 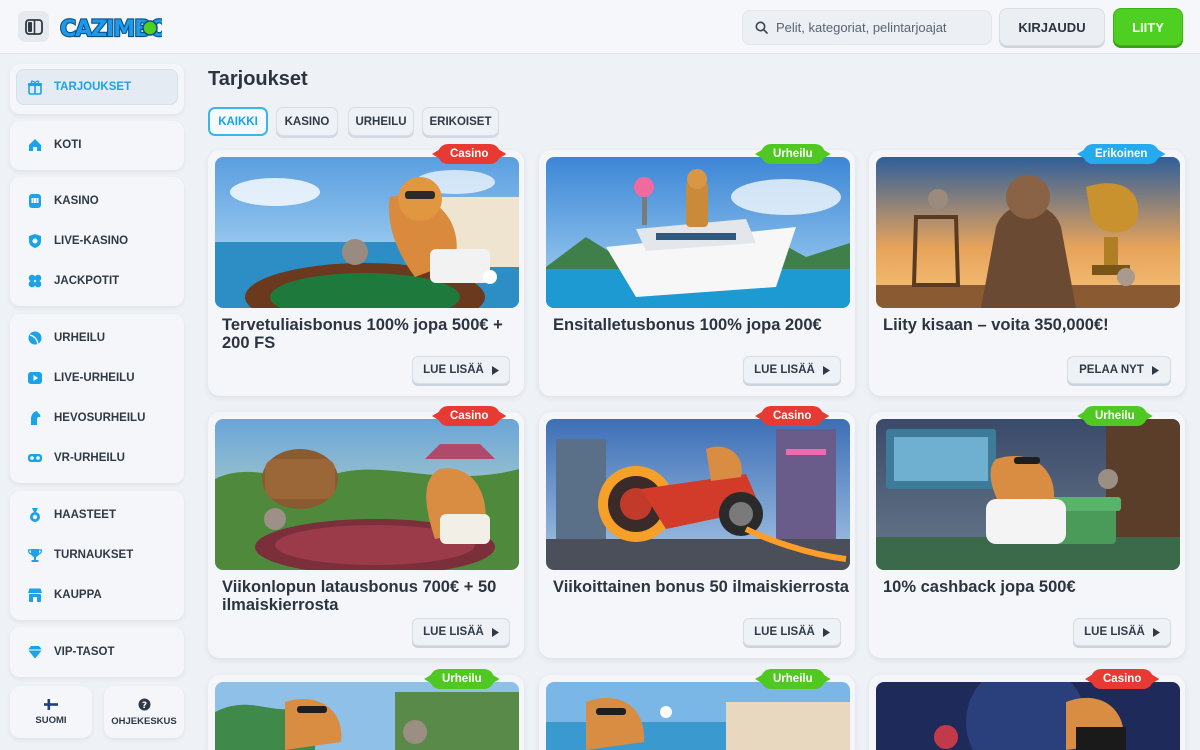 I want to click on help-icon: ?, so click(x=144, y=704).